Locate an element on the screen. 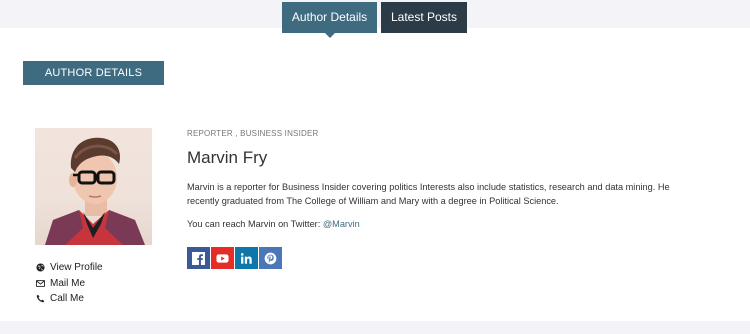 This screenshot has width=750, height=334. linkedin-button is located at coordinates (246, 258).